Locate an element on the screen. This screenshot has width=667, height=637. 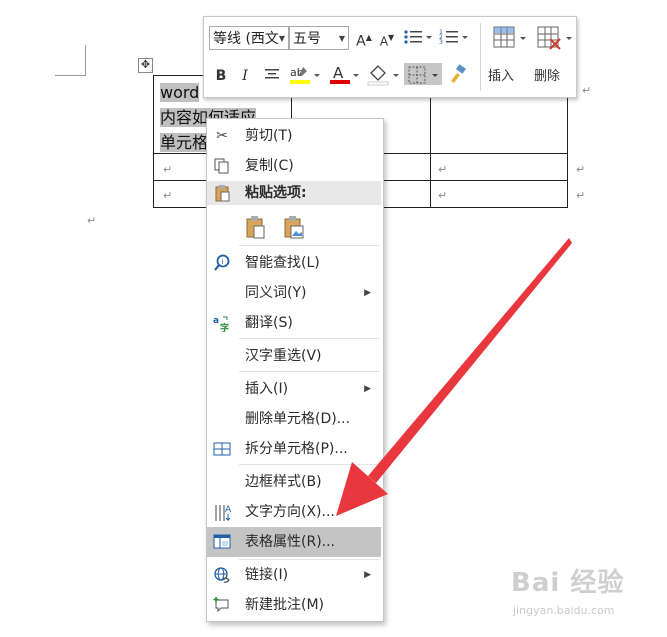
insert-table-icon is located at coordinates (509, 37).